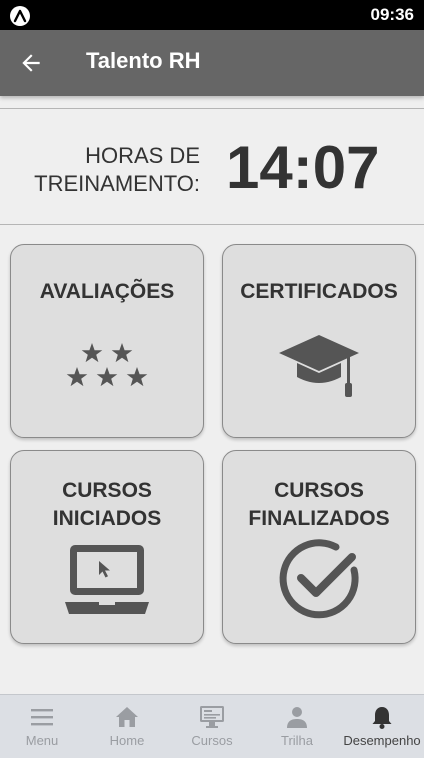  Describe the element at coordinates (107, 579) in the screenshot. I see `laptop-cursor-icon` at that location.